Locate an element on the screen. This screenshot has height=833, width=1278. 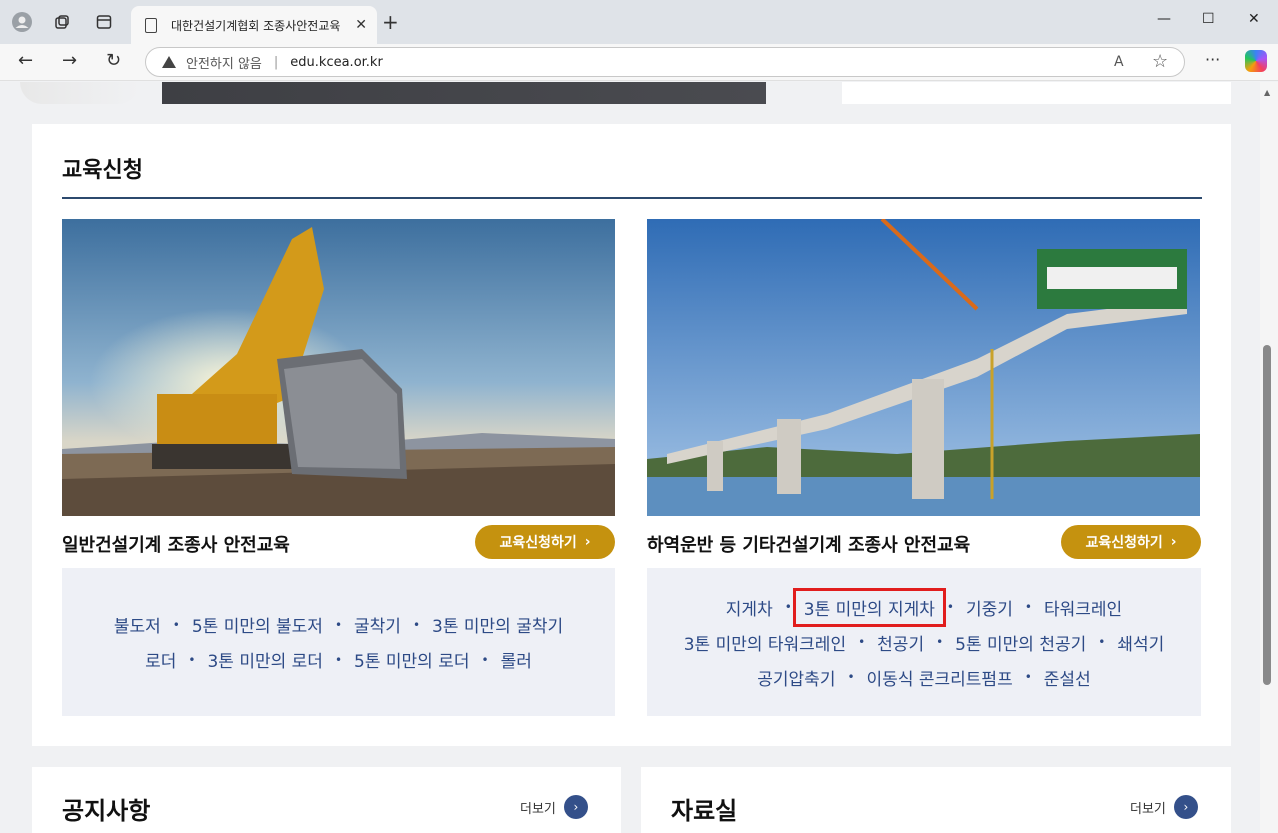
list-item: 준설선 is located at coordinates (1067, 677).